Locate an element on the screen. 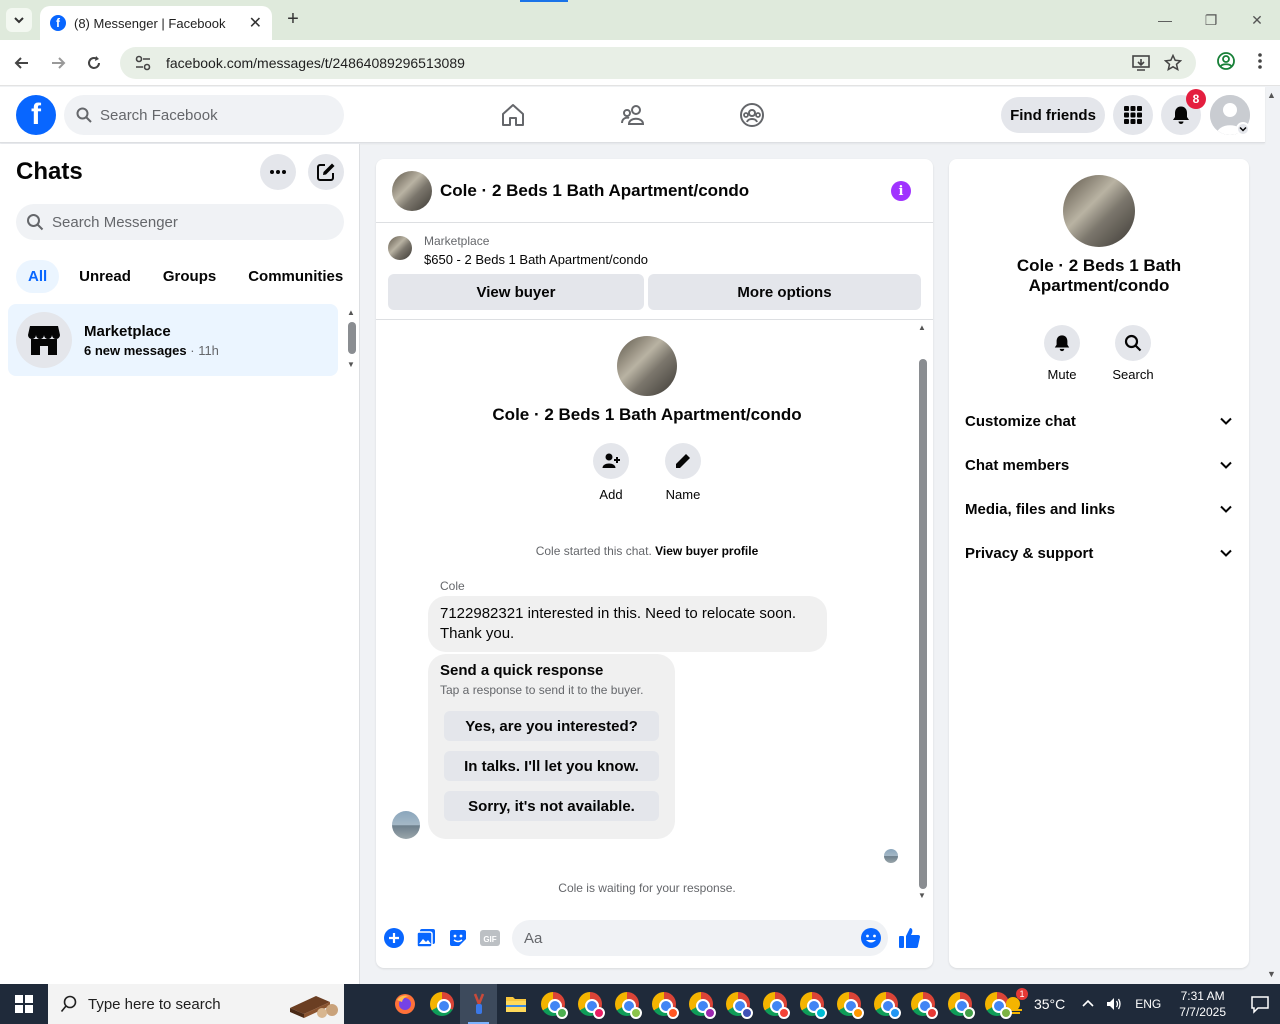  bookmark-star-icon is located at coordinates (1173, 63).